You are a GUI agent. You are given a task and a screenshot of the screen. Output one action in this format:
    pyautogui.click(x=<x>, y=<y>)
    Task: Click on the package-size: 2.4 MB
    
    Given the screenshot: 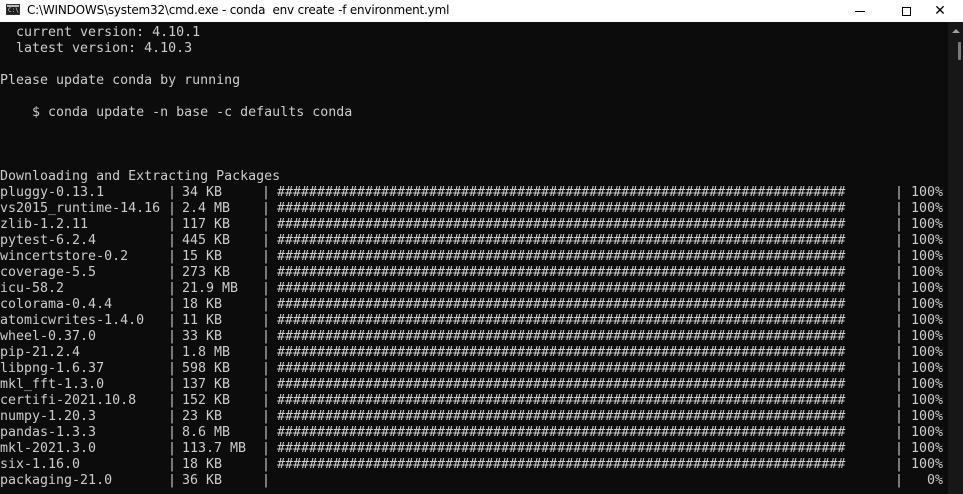 What is the action you would take?
    pyautogui.click(x=206, y=208)
    